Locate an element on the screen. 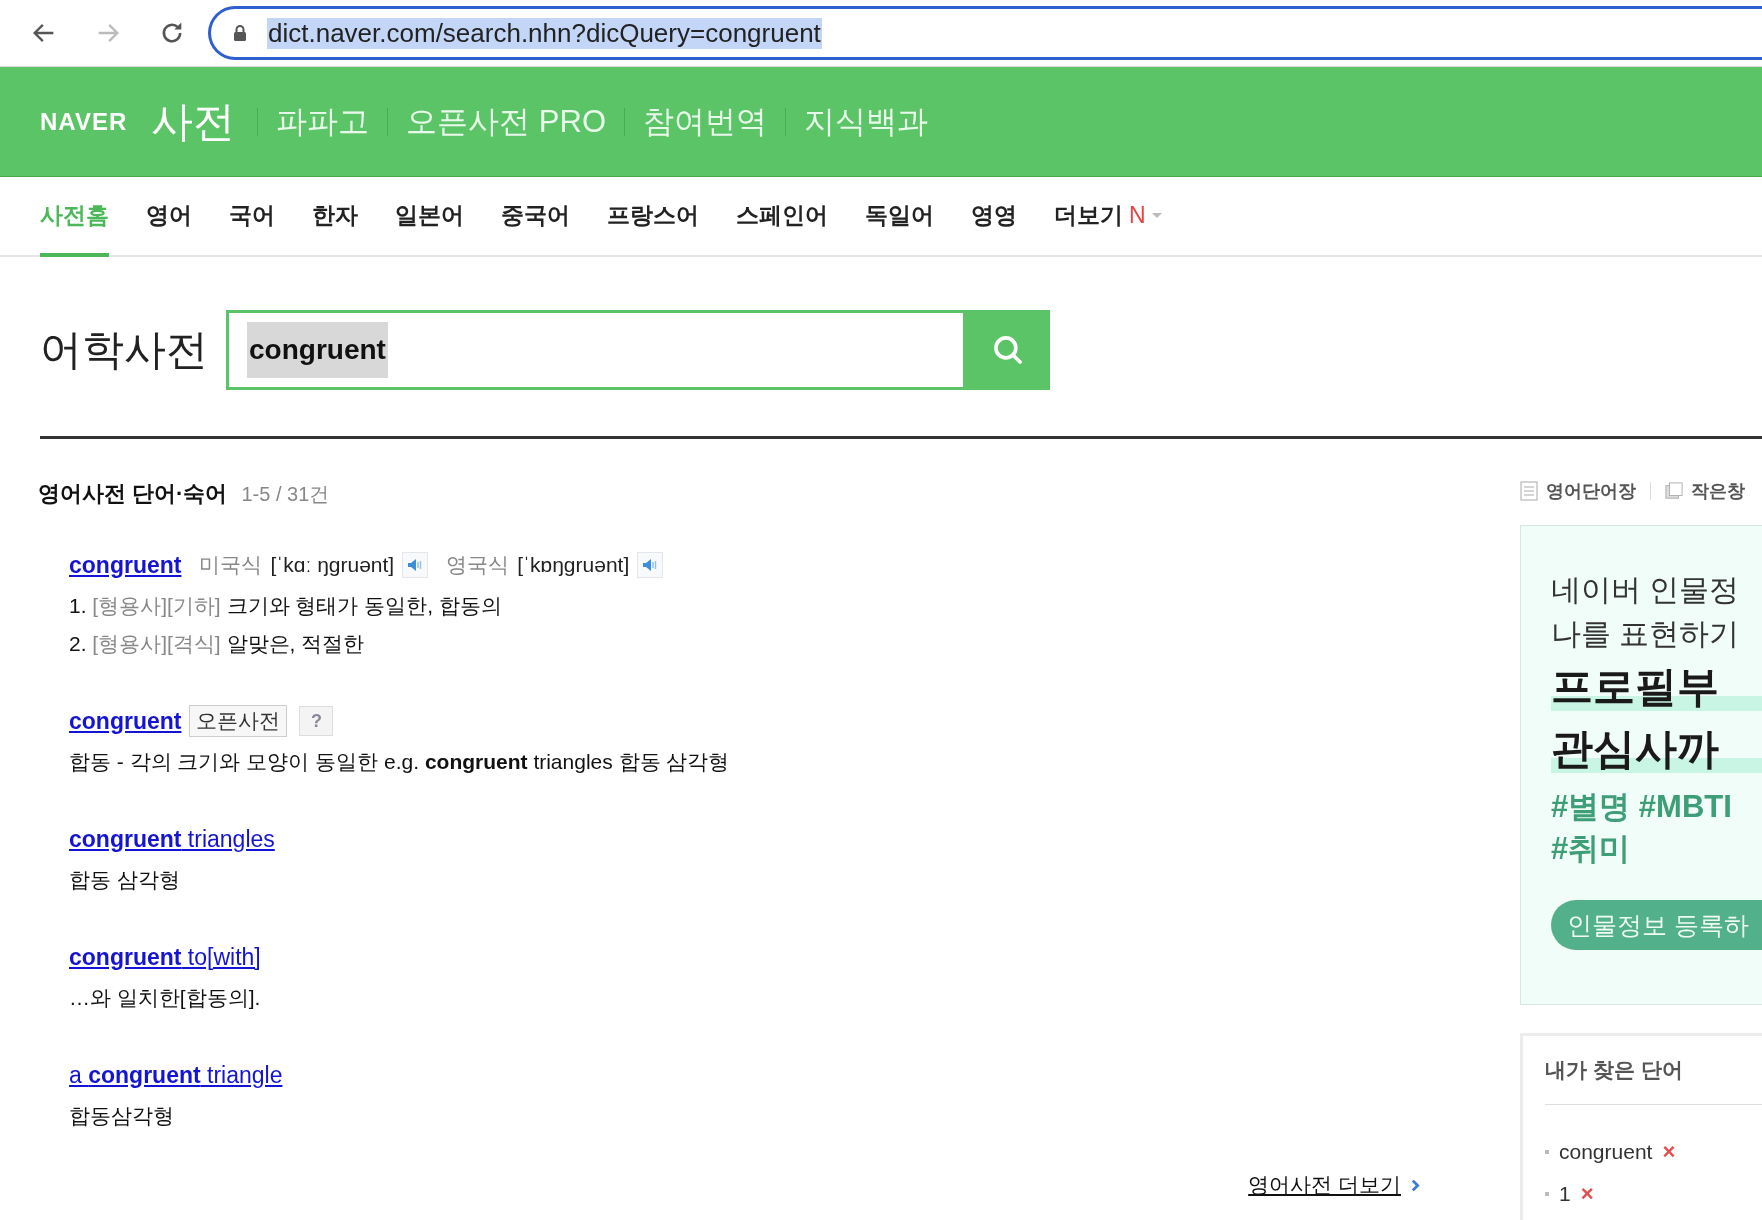 Image resolution: width=1762 pixels, height=1220 pixels. entry-link: congruent to[with] is located at coordinates (165, 957).